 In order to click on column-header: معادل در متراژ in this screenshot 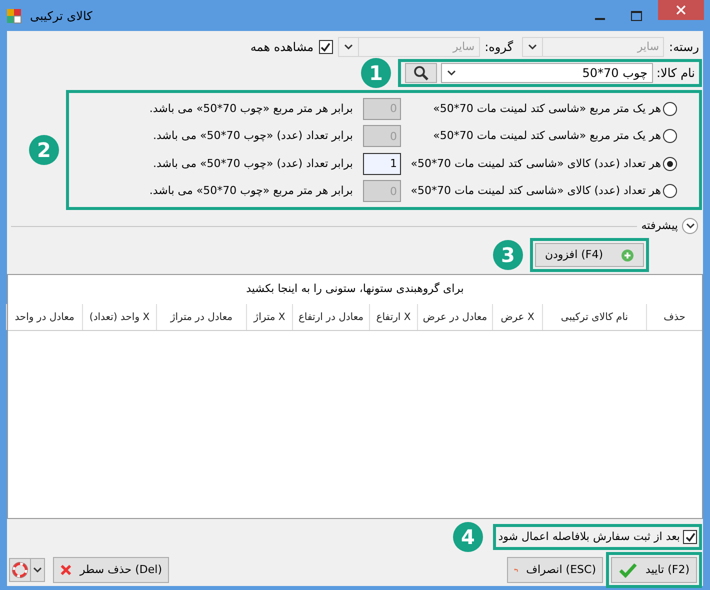, I will do `click(201, 317)`.